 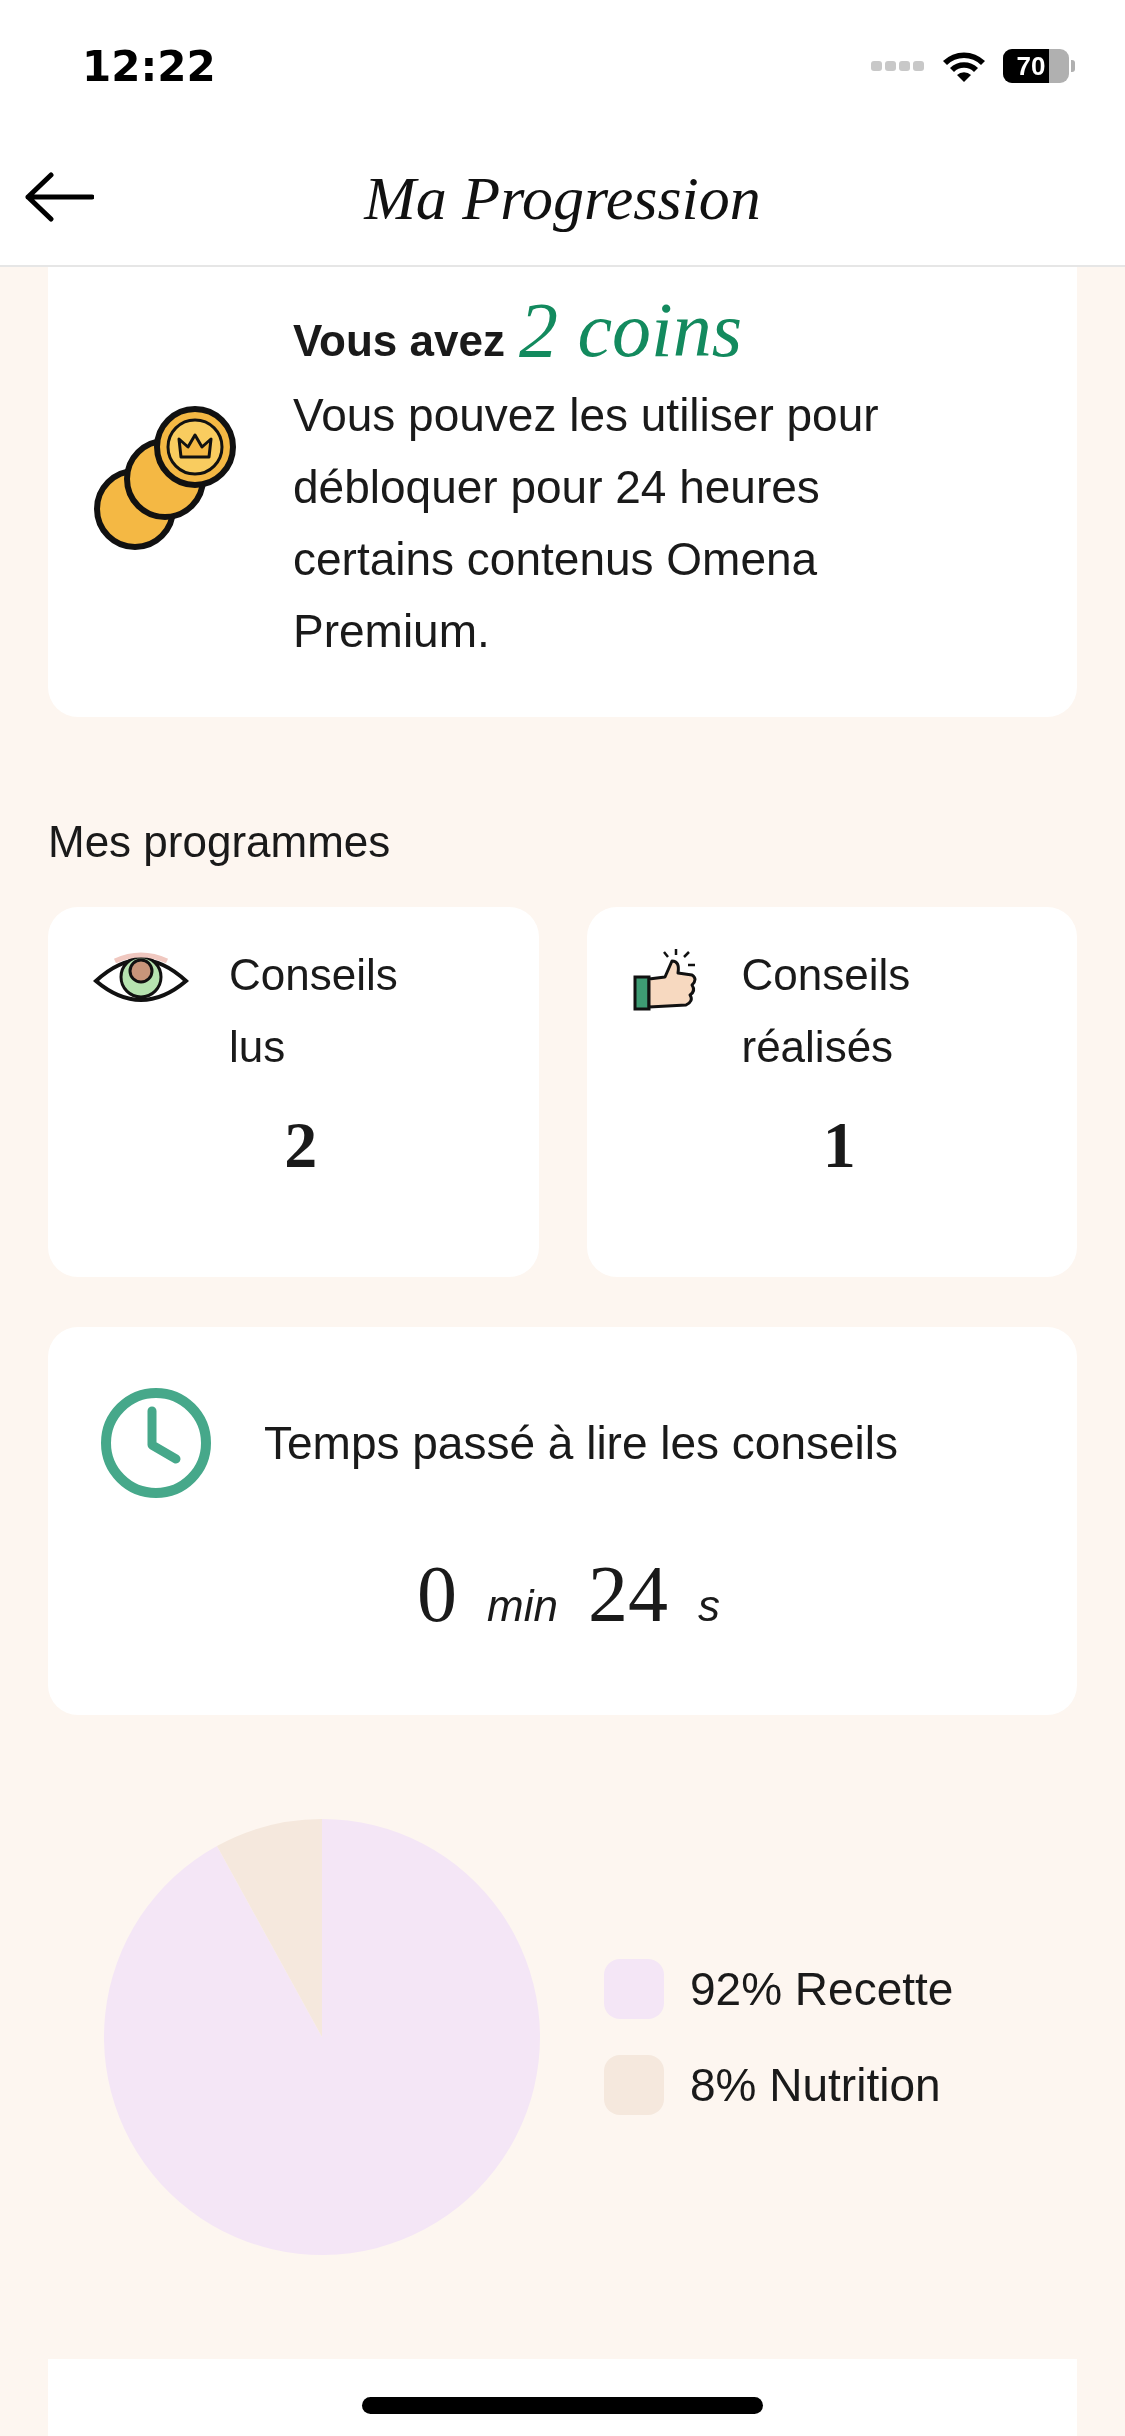 What do you see at coordinates (586, 523) in the screenshot?
I see `coins-description: Vous pouvez les utiliser pour débloquer pour 24 heures certains contenus Omena Premium.` at bounding box center [586, 523].